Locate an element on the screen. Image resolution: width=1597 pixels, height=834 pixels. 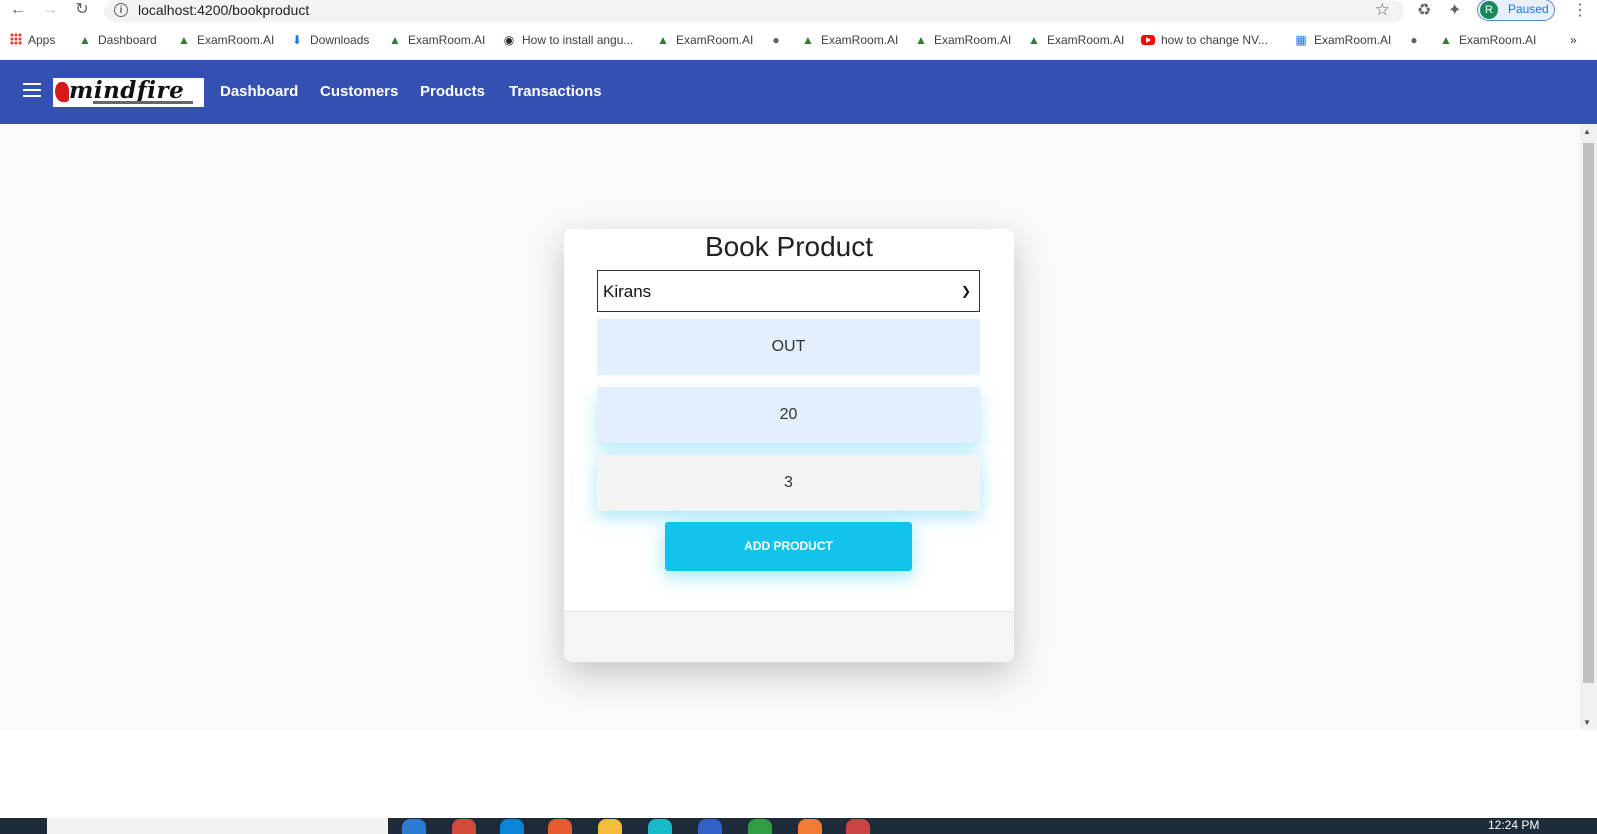
quantity-field: 20 is located at coordinates (788, 415).